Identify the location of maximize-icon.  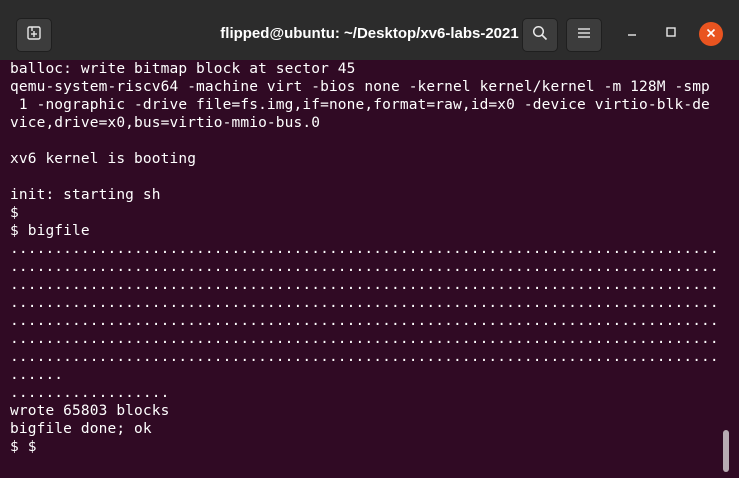
(671, 34).